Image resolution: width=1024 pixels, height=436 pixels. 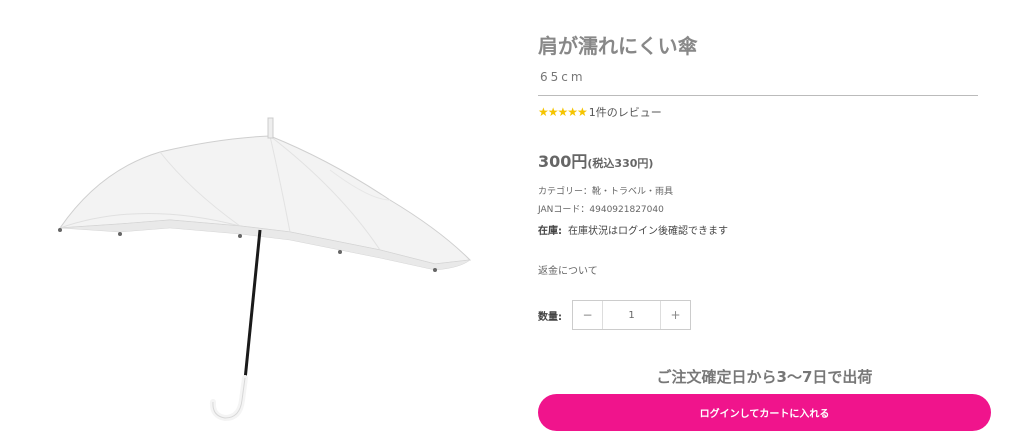 What do you see at coordinates (587, 315) in the screenshot?
I see `quantity-decrease-button: −` at bounding box center [587, 315].